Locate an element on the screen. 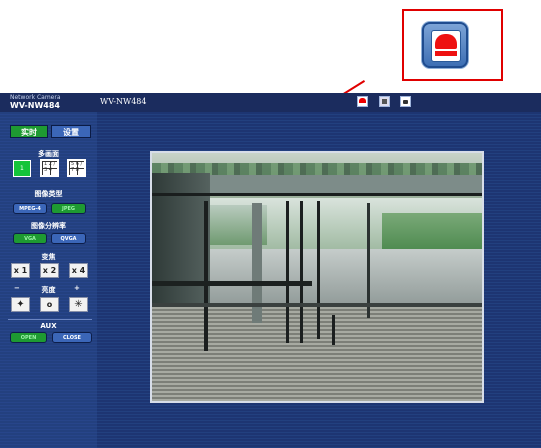  image-type-label: 图像类型 is located at coordinates (48, 194).